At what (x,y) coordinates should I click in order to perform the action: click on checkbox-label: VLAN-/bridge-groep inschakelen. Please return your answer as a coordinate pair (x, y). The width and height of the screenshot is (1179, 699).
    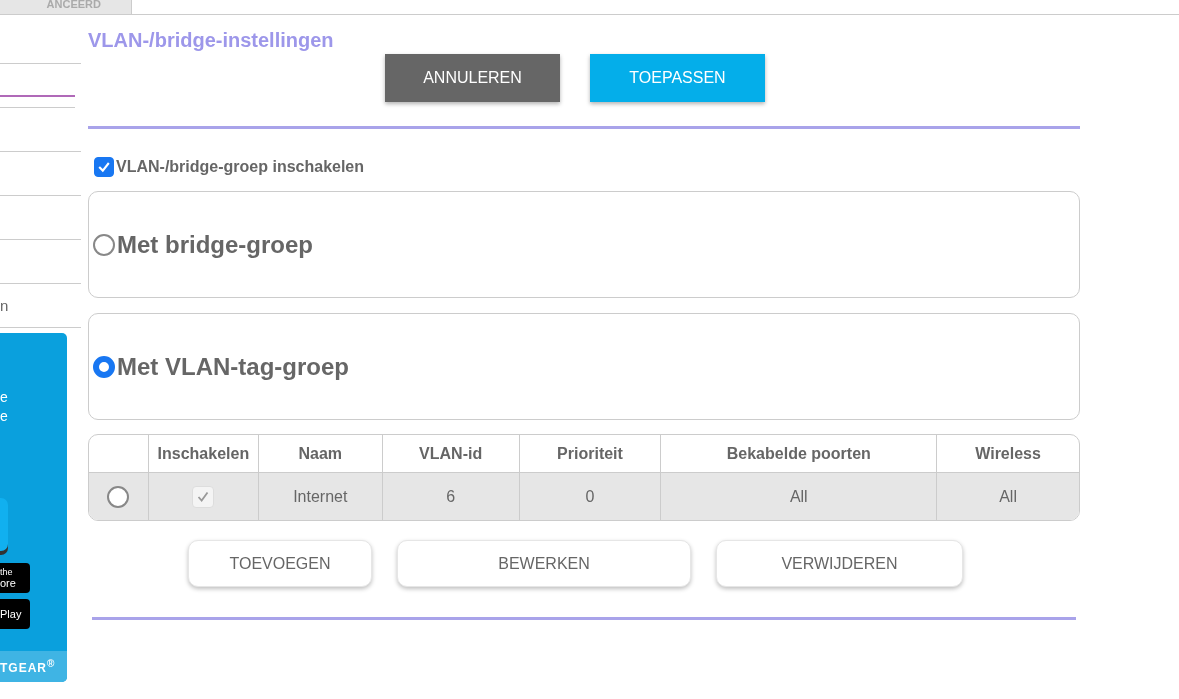
    Looking at the image, I should click on (240, 167).